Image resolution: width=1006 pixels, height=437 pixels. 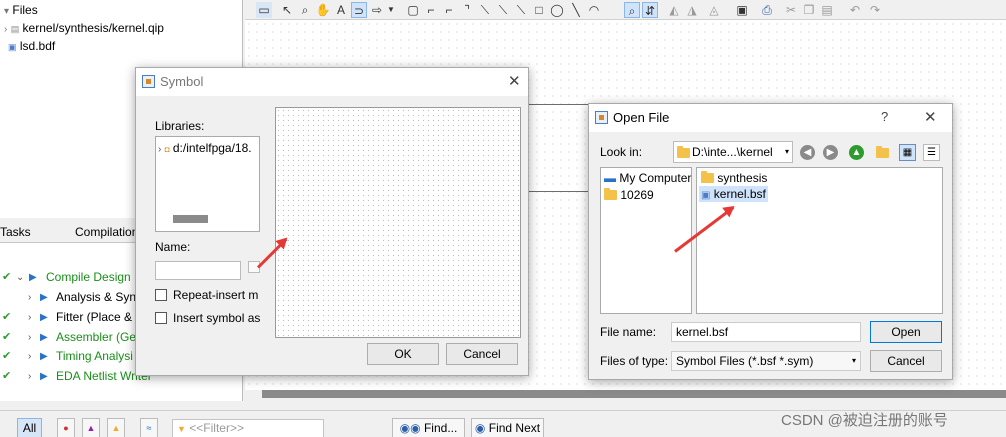 What do you see at coordinates (467, 10) in the screenshot?
I see `orthogonal-node-icon: ⌝` at bounding box center [467, 10].